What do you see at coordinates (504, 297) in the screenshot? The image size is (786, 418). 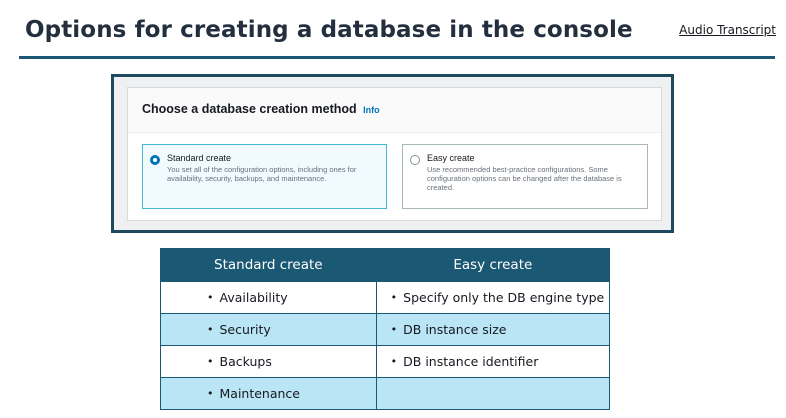 I see `cell-text: Specify only the DB engine type` at bounding box center [504, 297].